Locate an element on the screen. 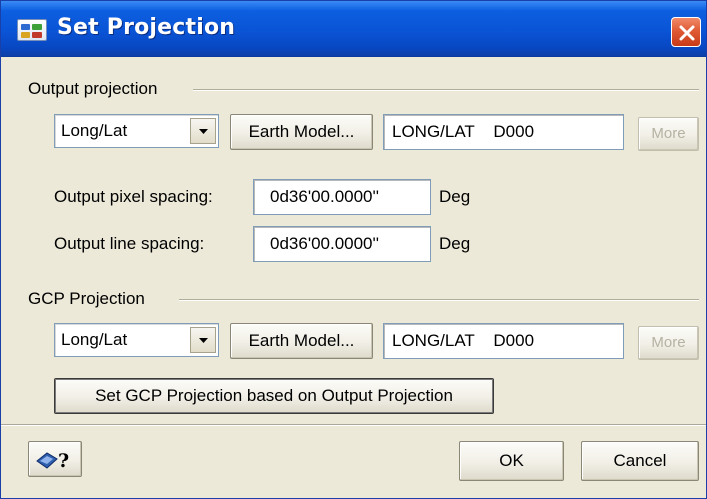  output-projection-string-field: LONG/LAT D000 is located at coordinates (503, 132).